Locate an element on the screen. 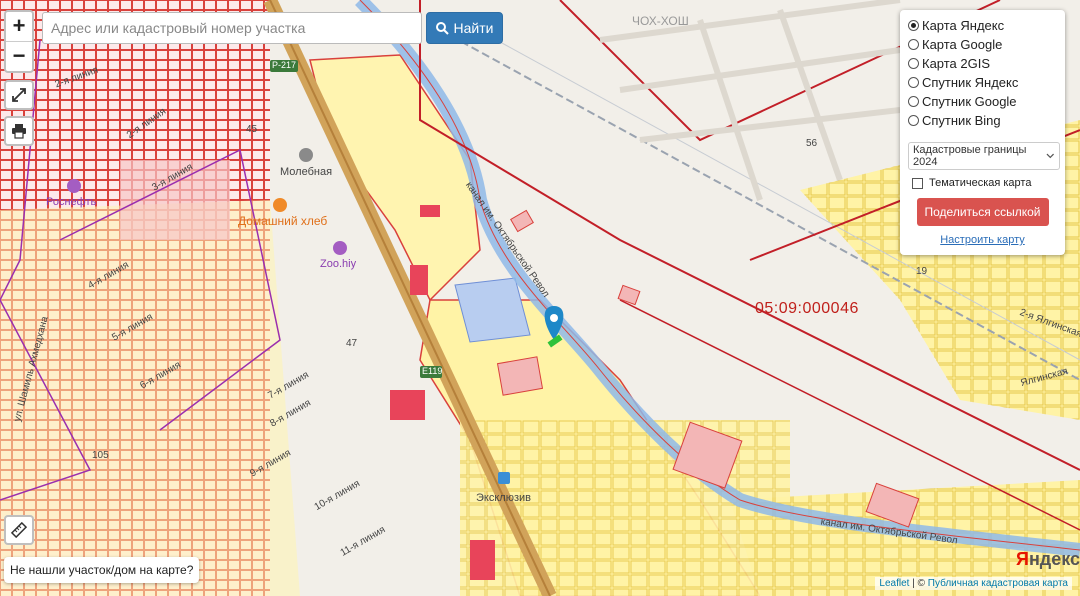 This screenshot has height=596, width=1080. expand-icon is located at coordinates (19, 95).